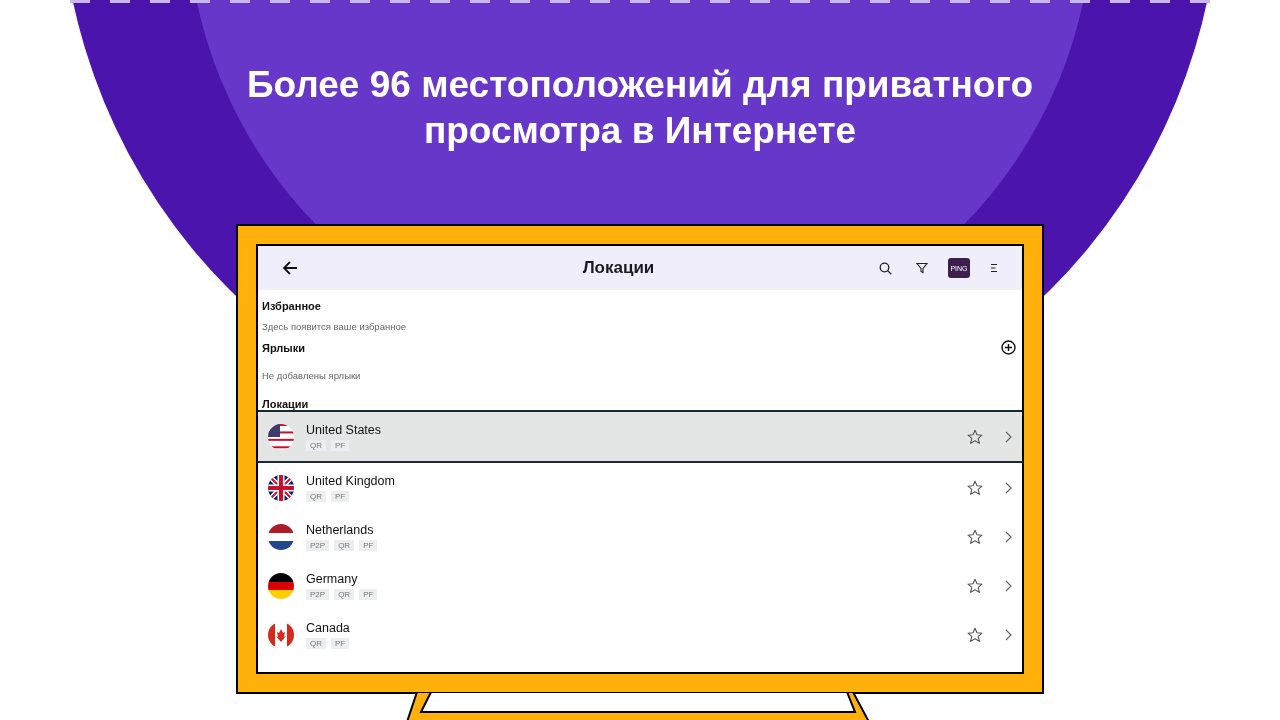 This screenshot has width=1280, height=720. I want to click on headline: просмотра в Интернете, so click(640, 131).